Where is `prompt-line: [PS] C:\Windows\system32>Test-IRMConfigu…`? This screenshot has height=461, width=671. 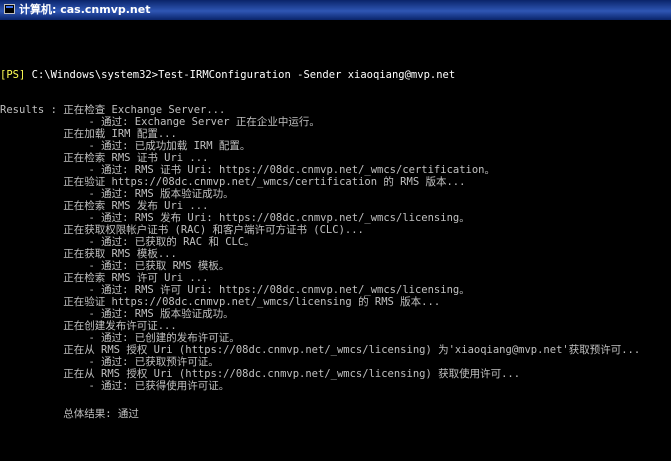 prompt-line: [PS] C:\Windows\system32>Test-IRMConfigu… is located at coordinates (227, 75).